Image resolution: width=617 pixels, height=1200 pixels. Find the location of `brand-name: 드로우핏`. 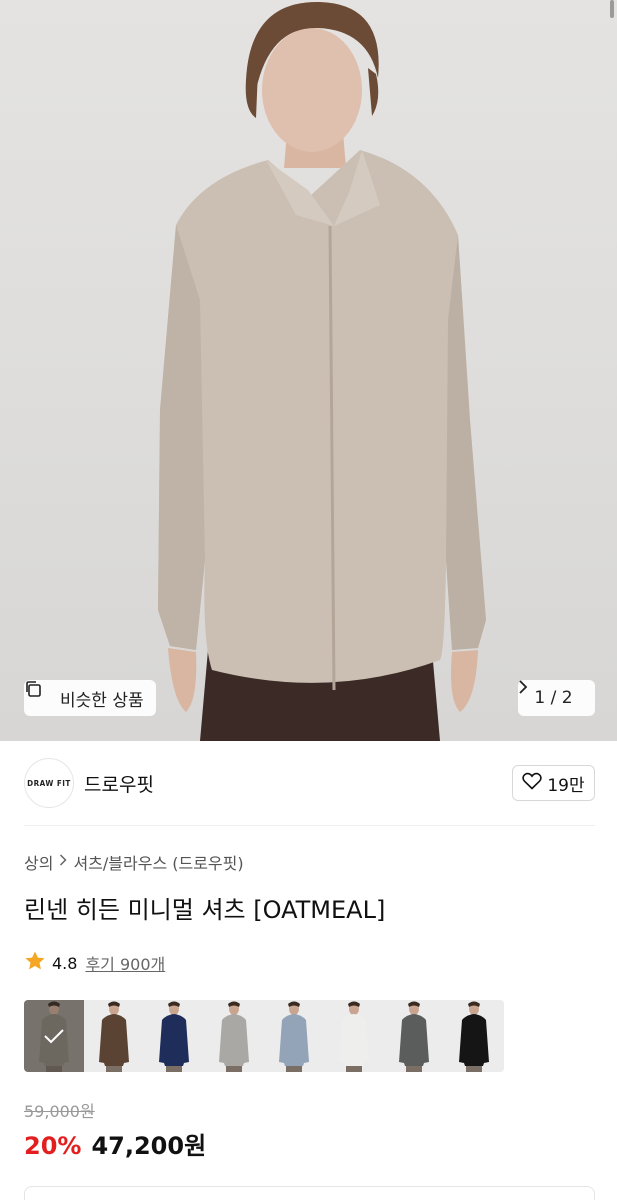

brand-name: 드로우핏 is located at coordinates (119, 783).